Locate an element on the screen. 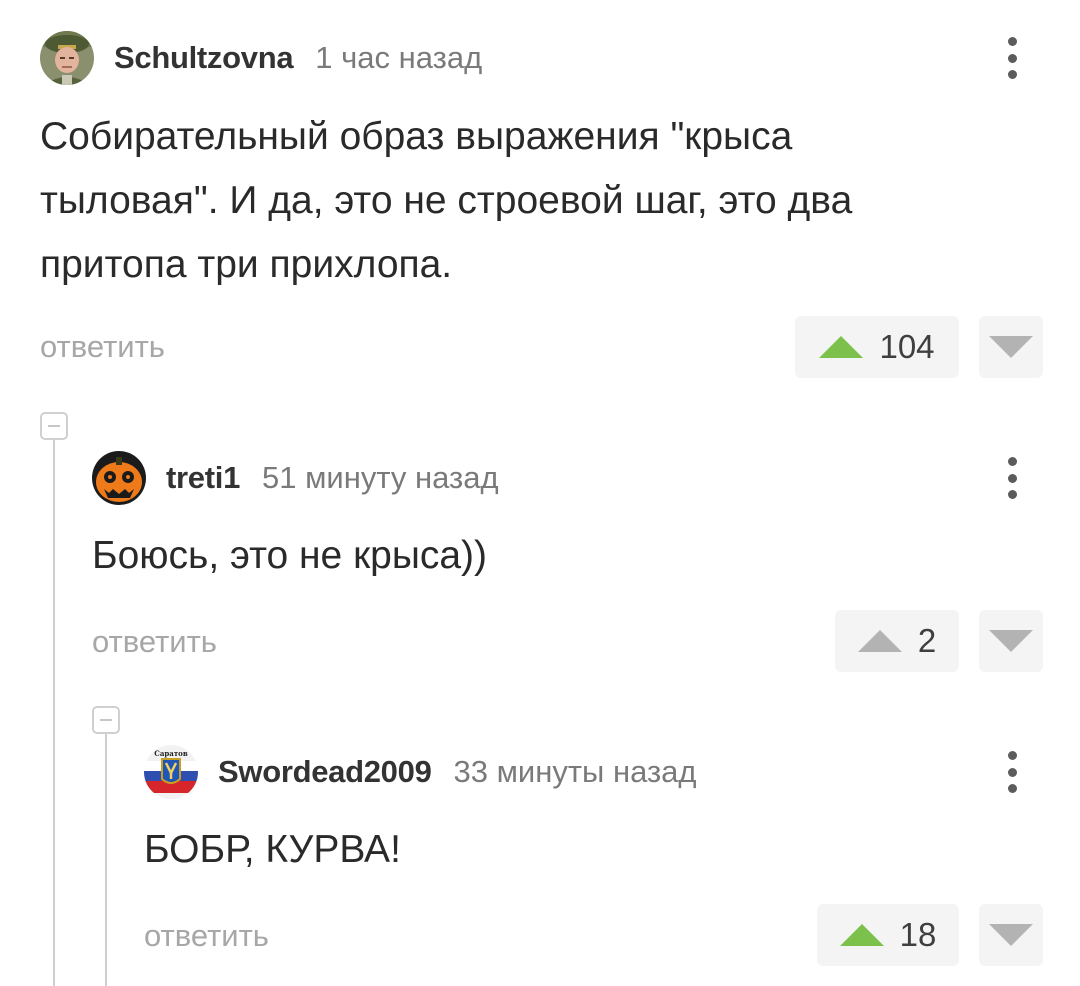 This screenshot has width=1080, height=986. saratov-emblem-icon: Саратов is located at coordinates (171, 772).